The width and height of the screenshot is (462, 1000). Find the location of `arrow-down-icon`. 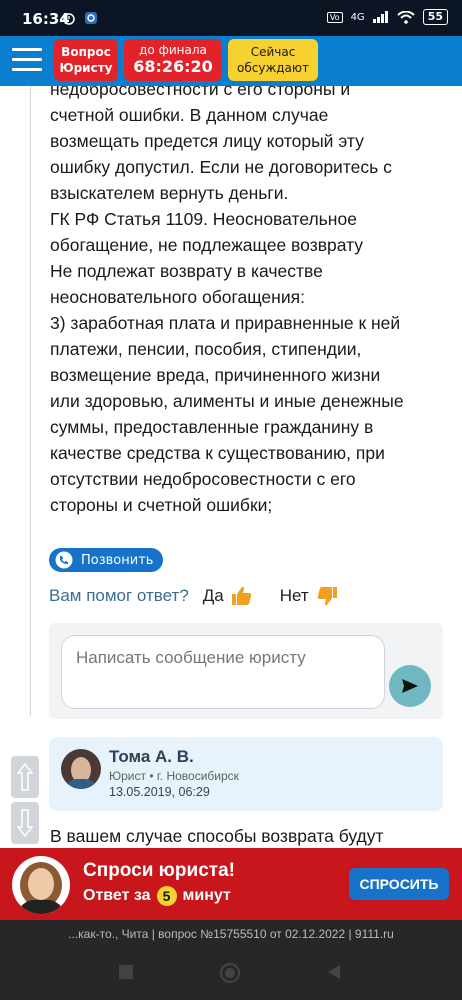

arrow-down-icon is located at coordinates (25, 823).